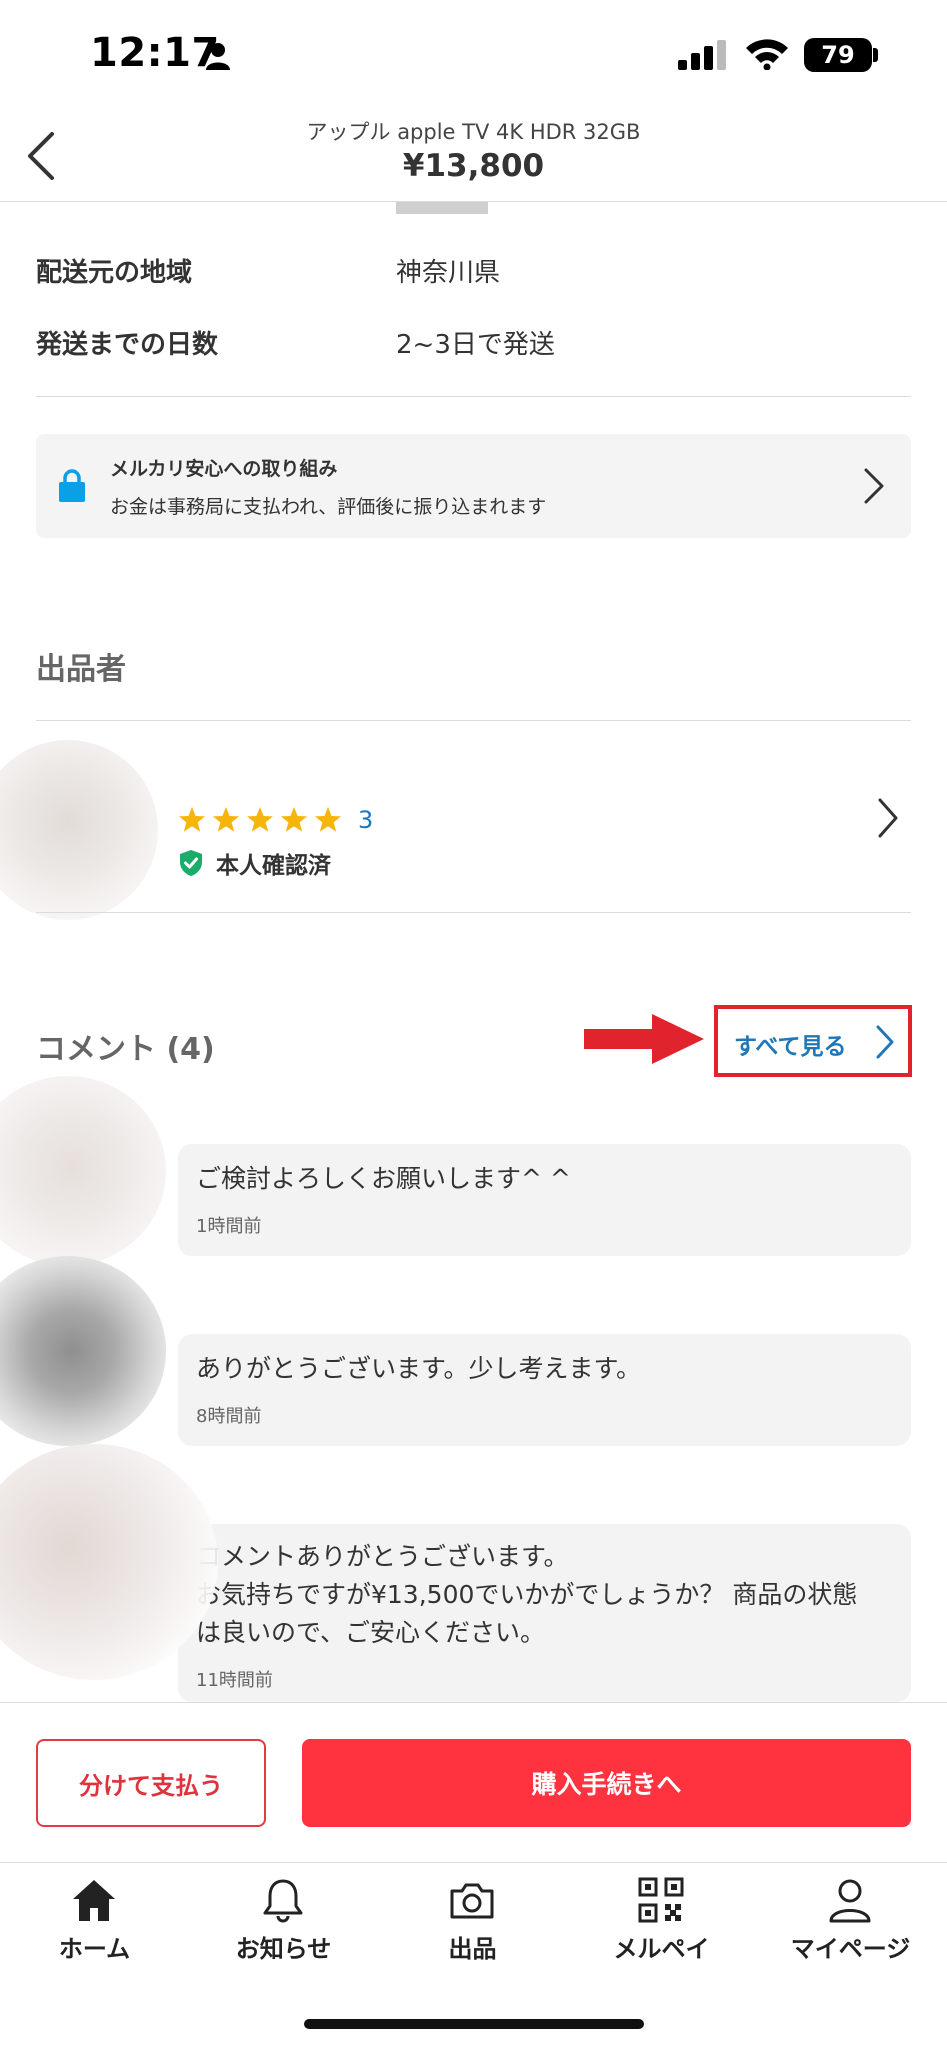 This screenshot has width=947, height=2048. I want to click on item-title: アップル apple TV 4K HDR 32GB, so click(473, 132).